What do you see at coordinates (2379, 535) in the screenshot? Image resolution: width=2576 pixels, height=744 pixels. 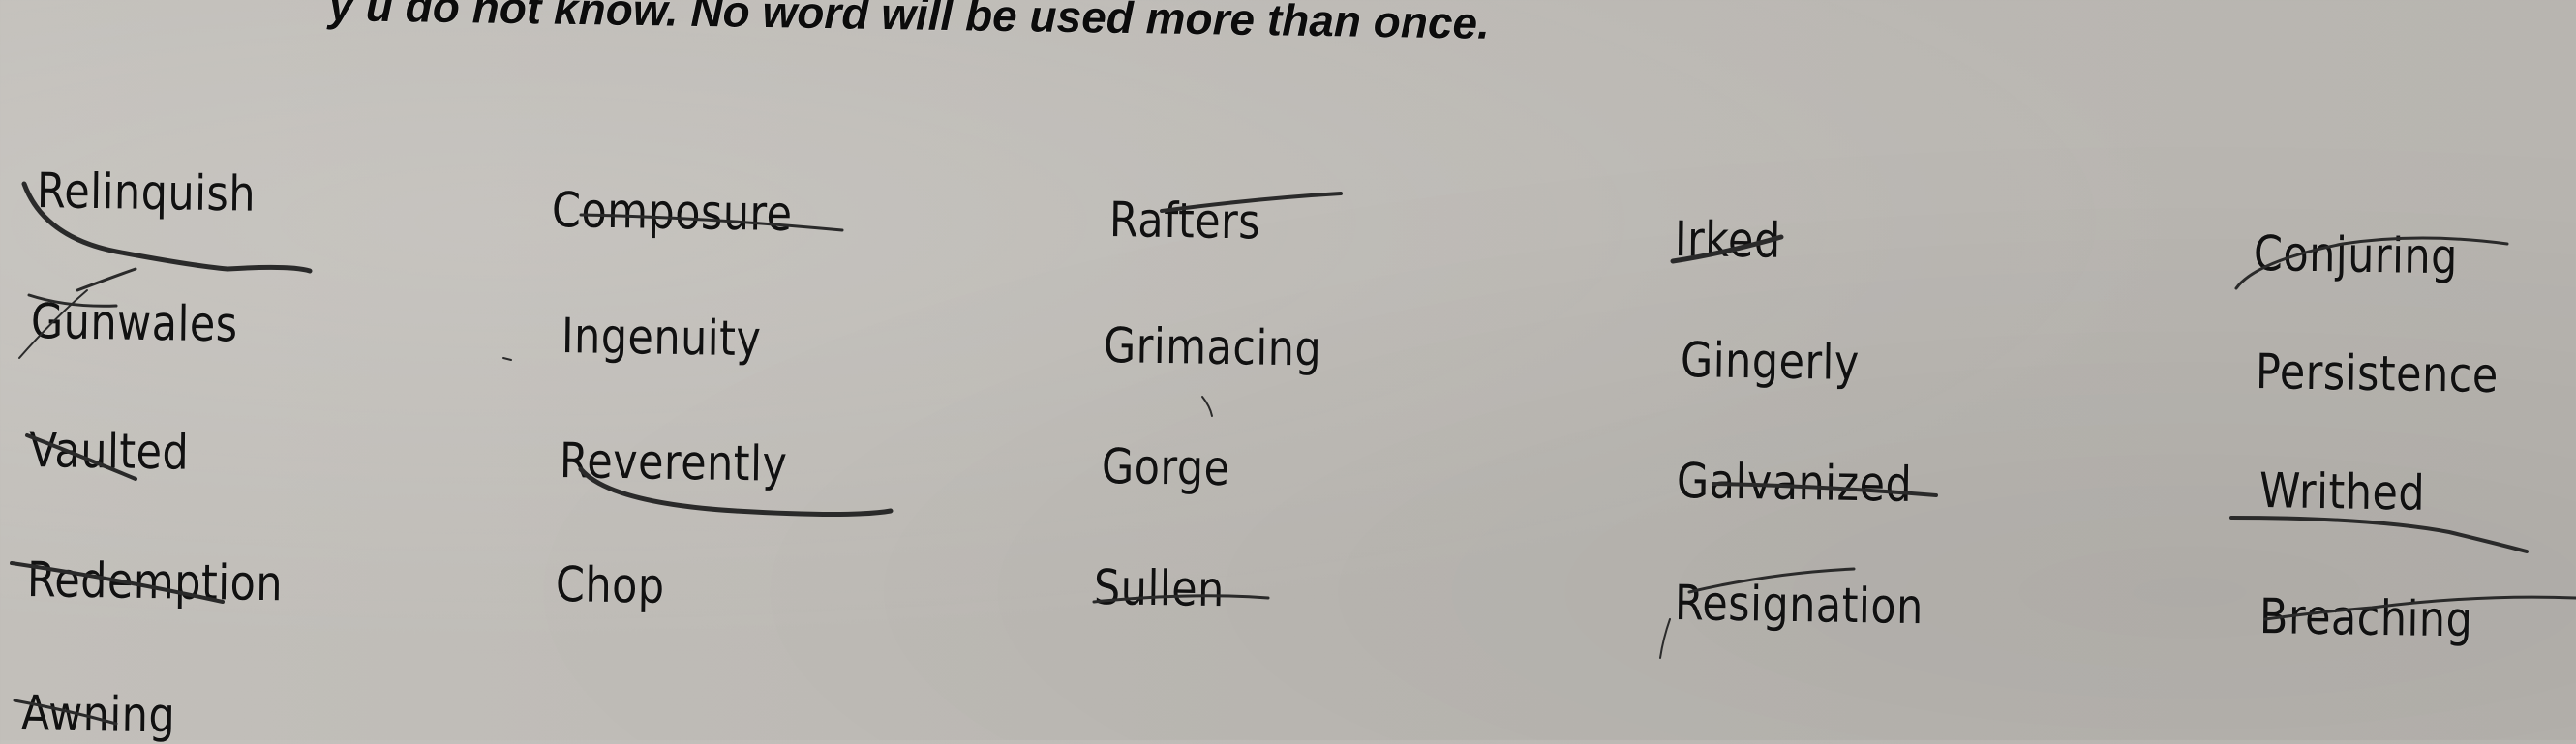 I see `pen-underline` at bounding box center [2379, 535].